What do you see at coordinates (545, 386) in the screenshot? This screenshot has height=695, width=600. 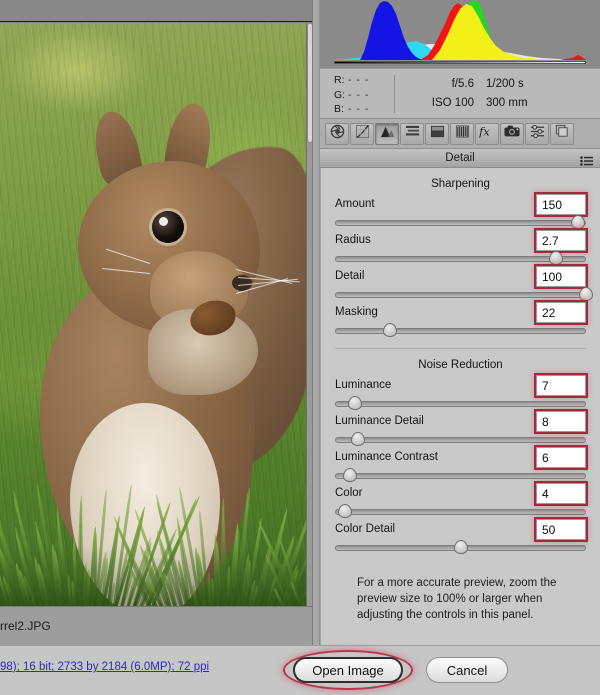 I see `value-text-luminance: 7` at bounding box center [545, 386].